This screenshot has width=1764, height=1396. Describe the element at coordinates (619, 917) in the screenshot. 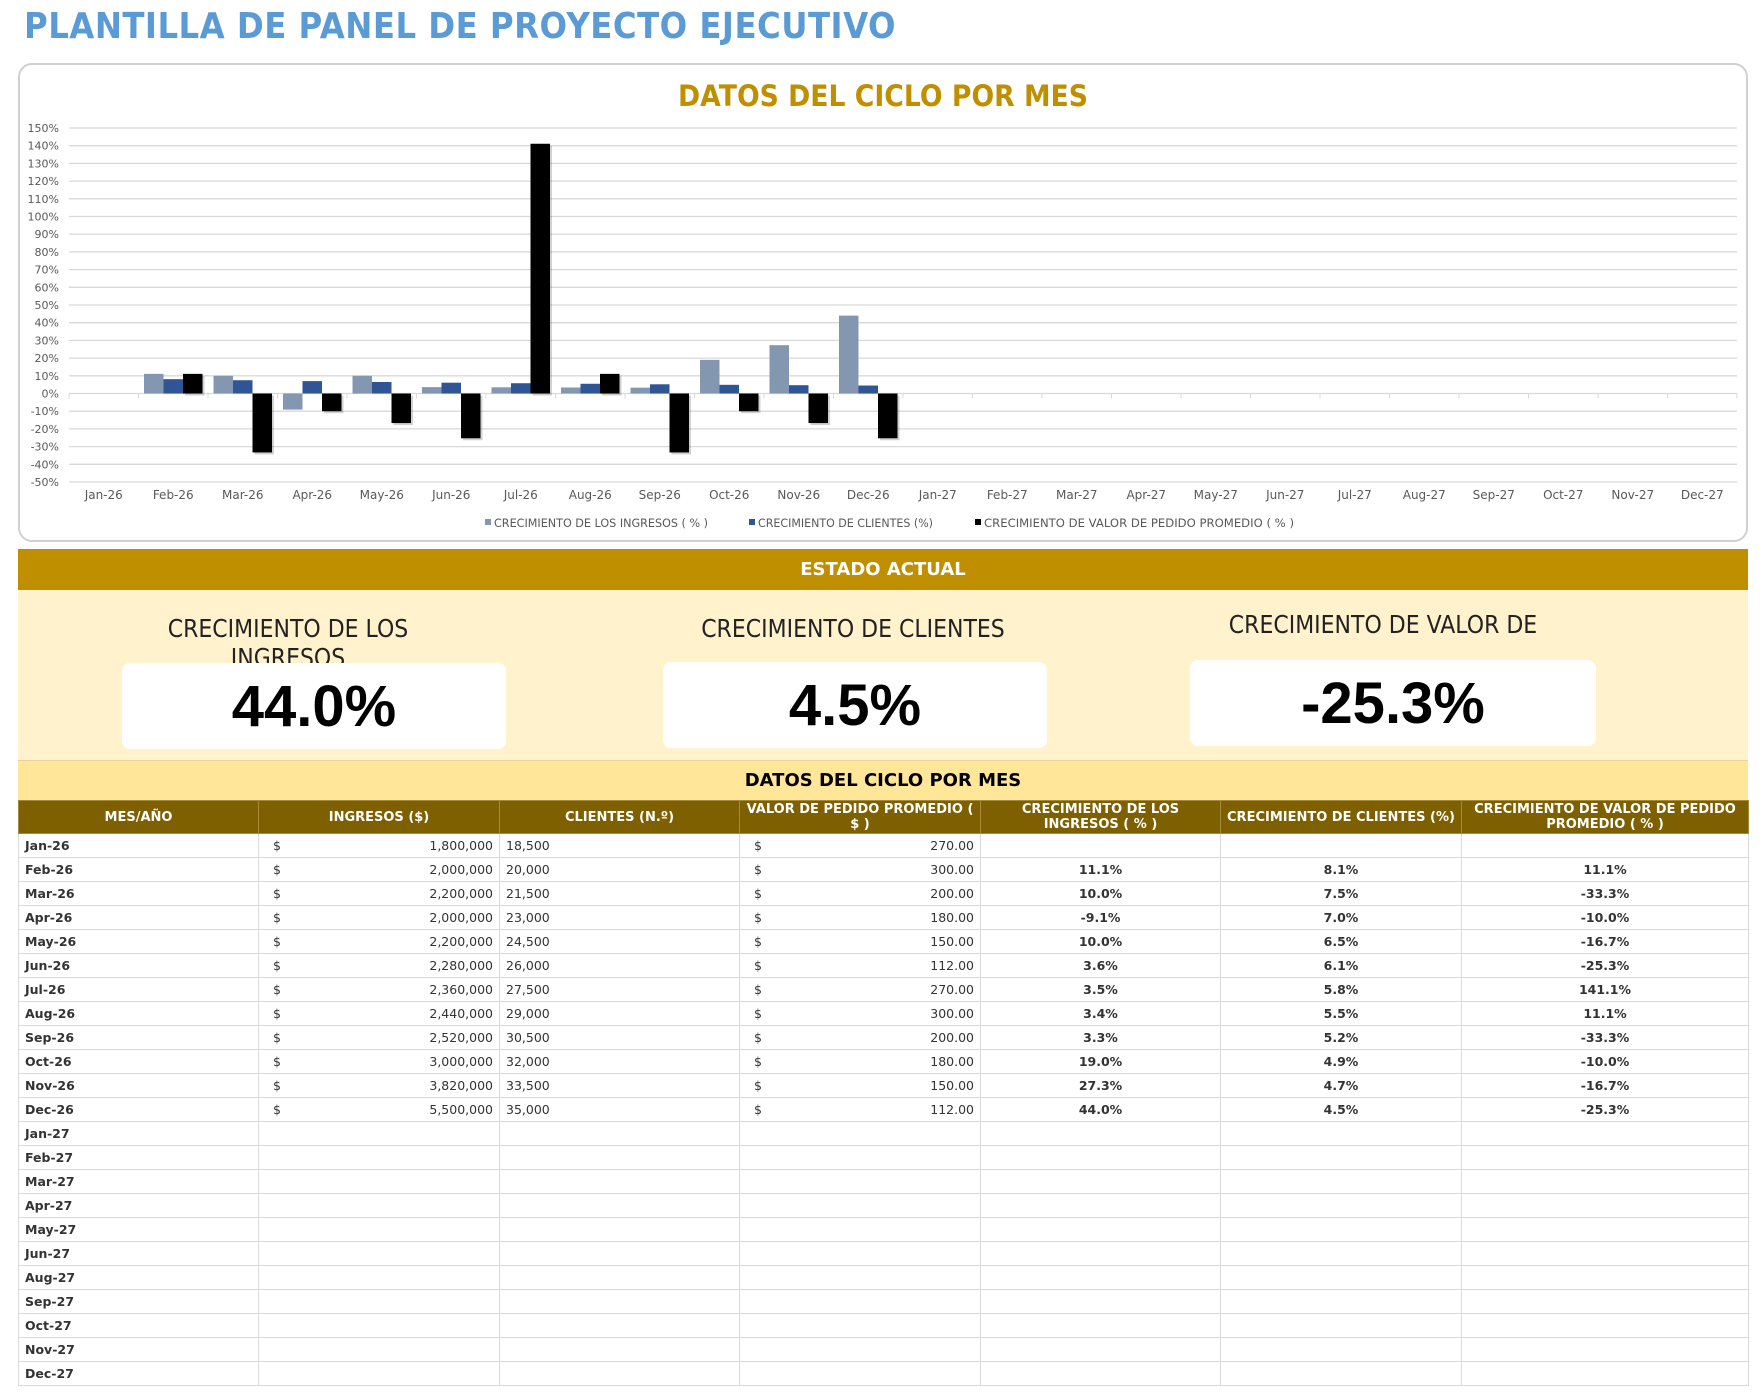

I see `cell-clients: 23,000` at that location.